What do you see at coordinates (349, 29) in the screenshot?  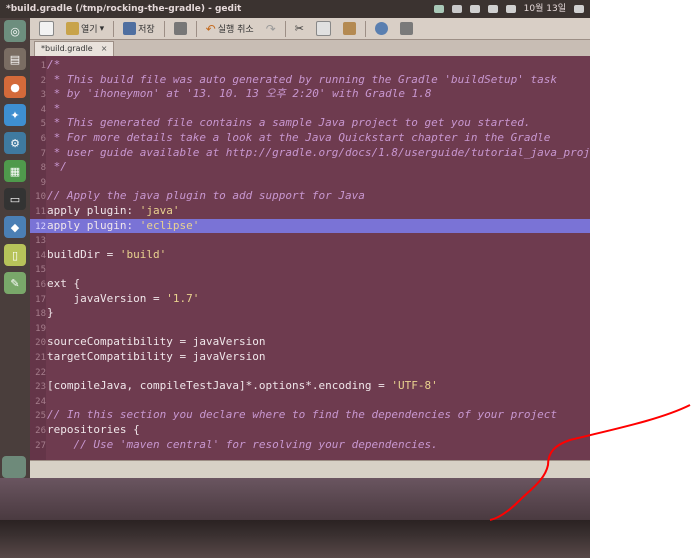 I see `paste-button` at bounding box center [349, 29].